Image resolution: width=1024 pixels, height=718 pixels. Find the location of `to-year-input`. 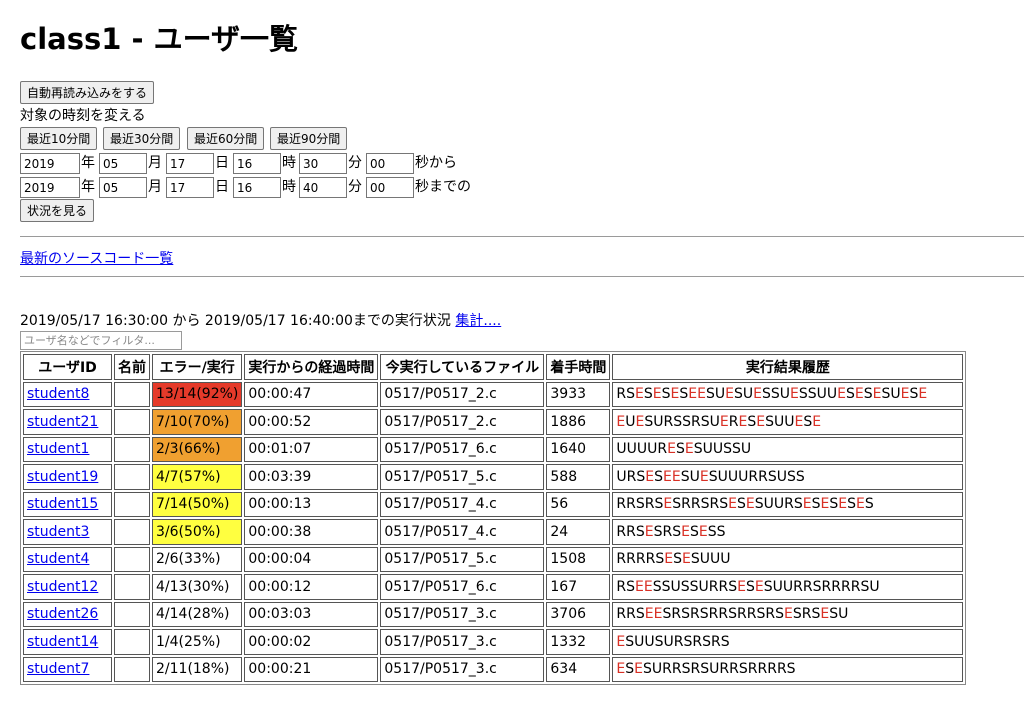

to-year-input is located at coordinates (50, 187).